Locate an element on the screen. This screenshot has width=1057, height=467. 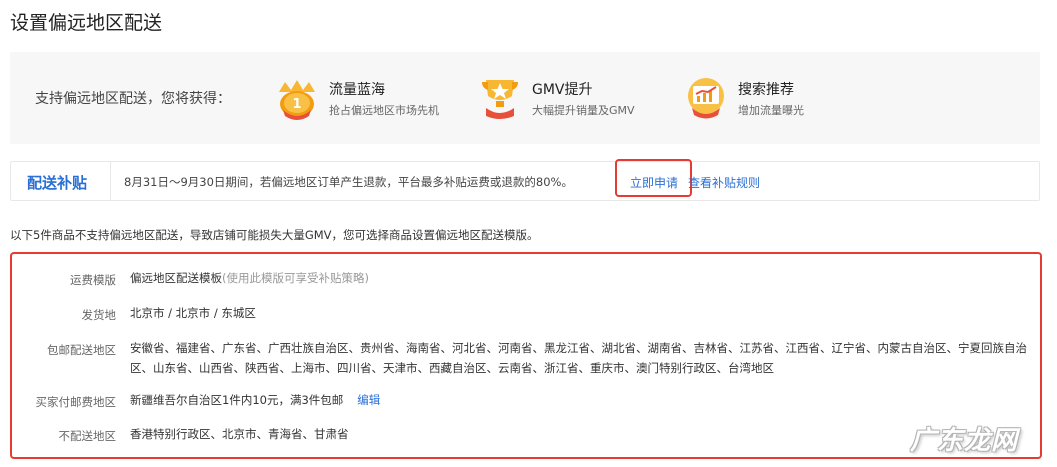
subsidy-divider is located at coordinates (110, 181).